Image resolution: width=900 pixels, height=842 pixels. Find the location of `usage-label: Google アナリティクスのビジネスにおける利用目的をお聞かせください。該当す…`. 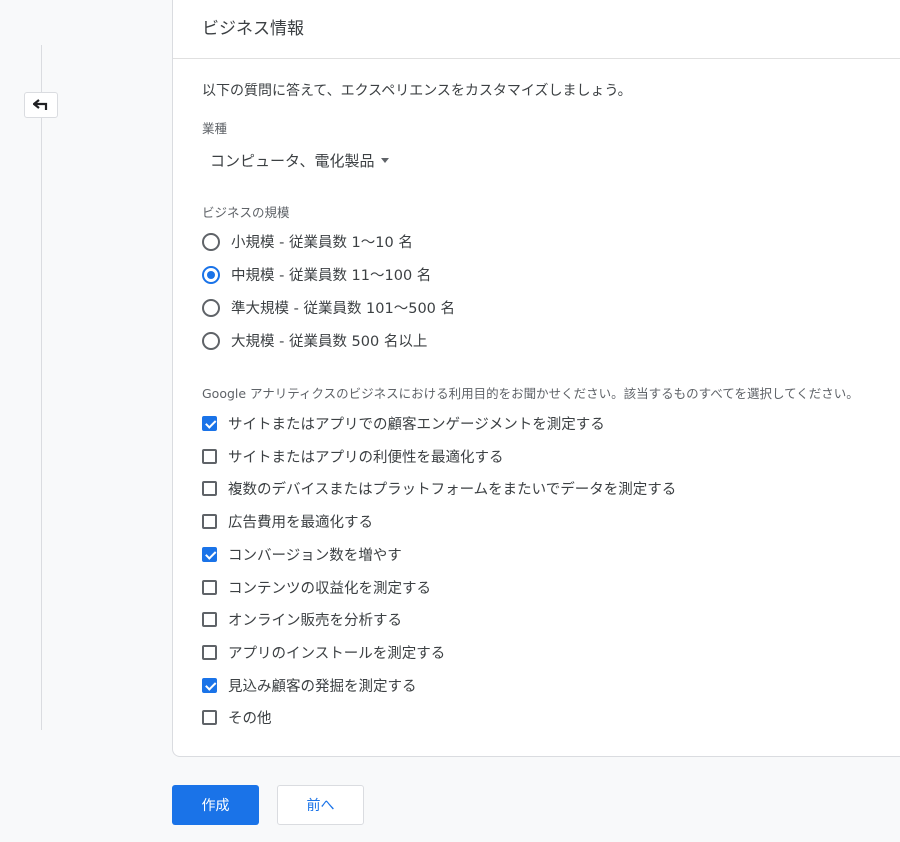

usage-label: Google アナリティクスのビジネスにおける利用目的をお聞かせください。該当す… is located at coordinates (530, 393).